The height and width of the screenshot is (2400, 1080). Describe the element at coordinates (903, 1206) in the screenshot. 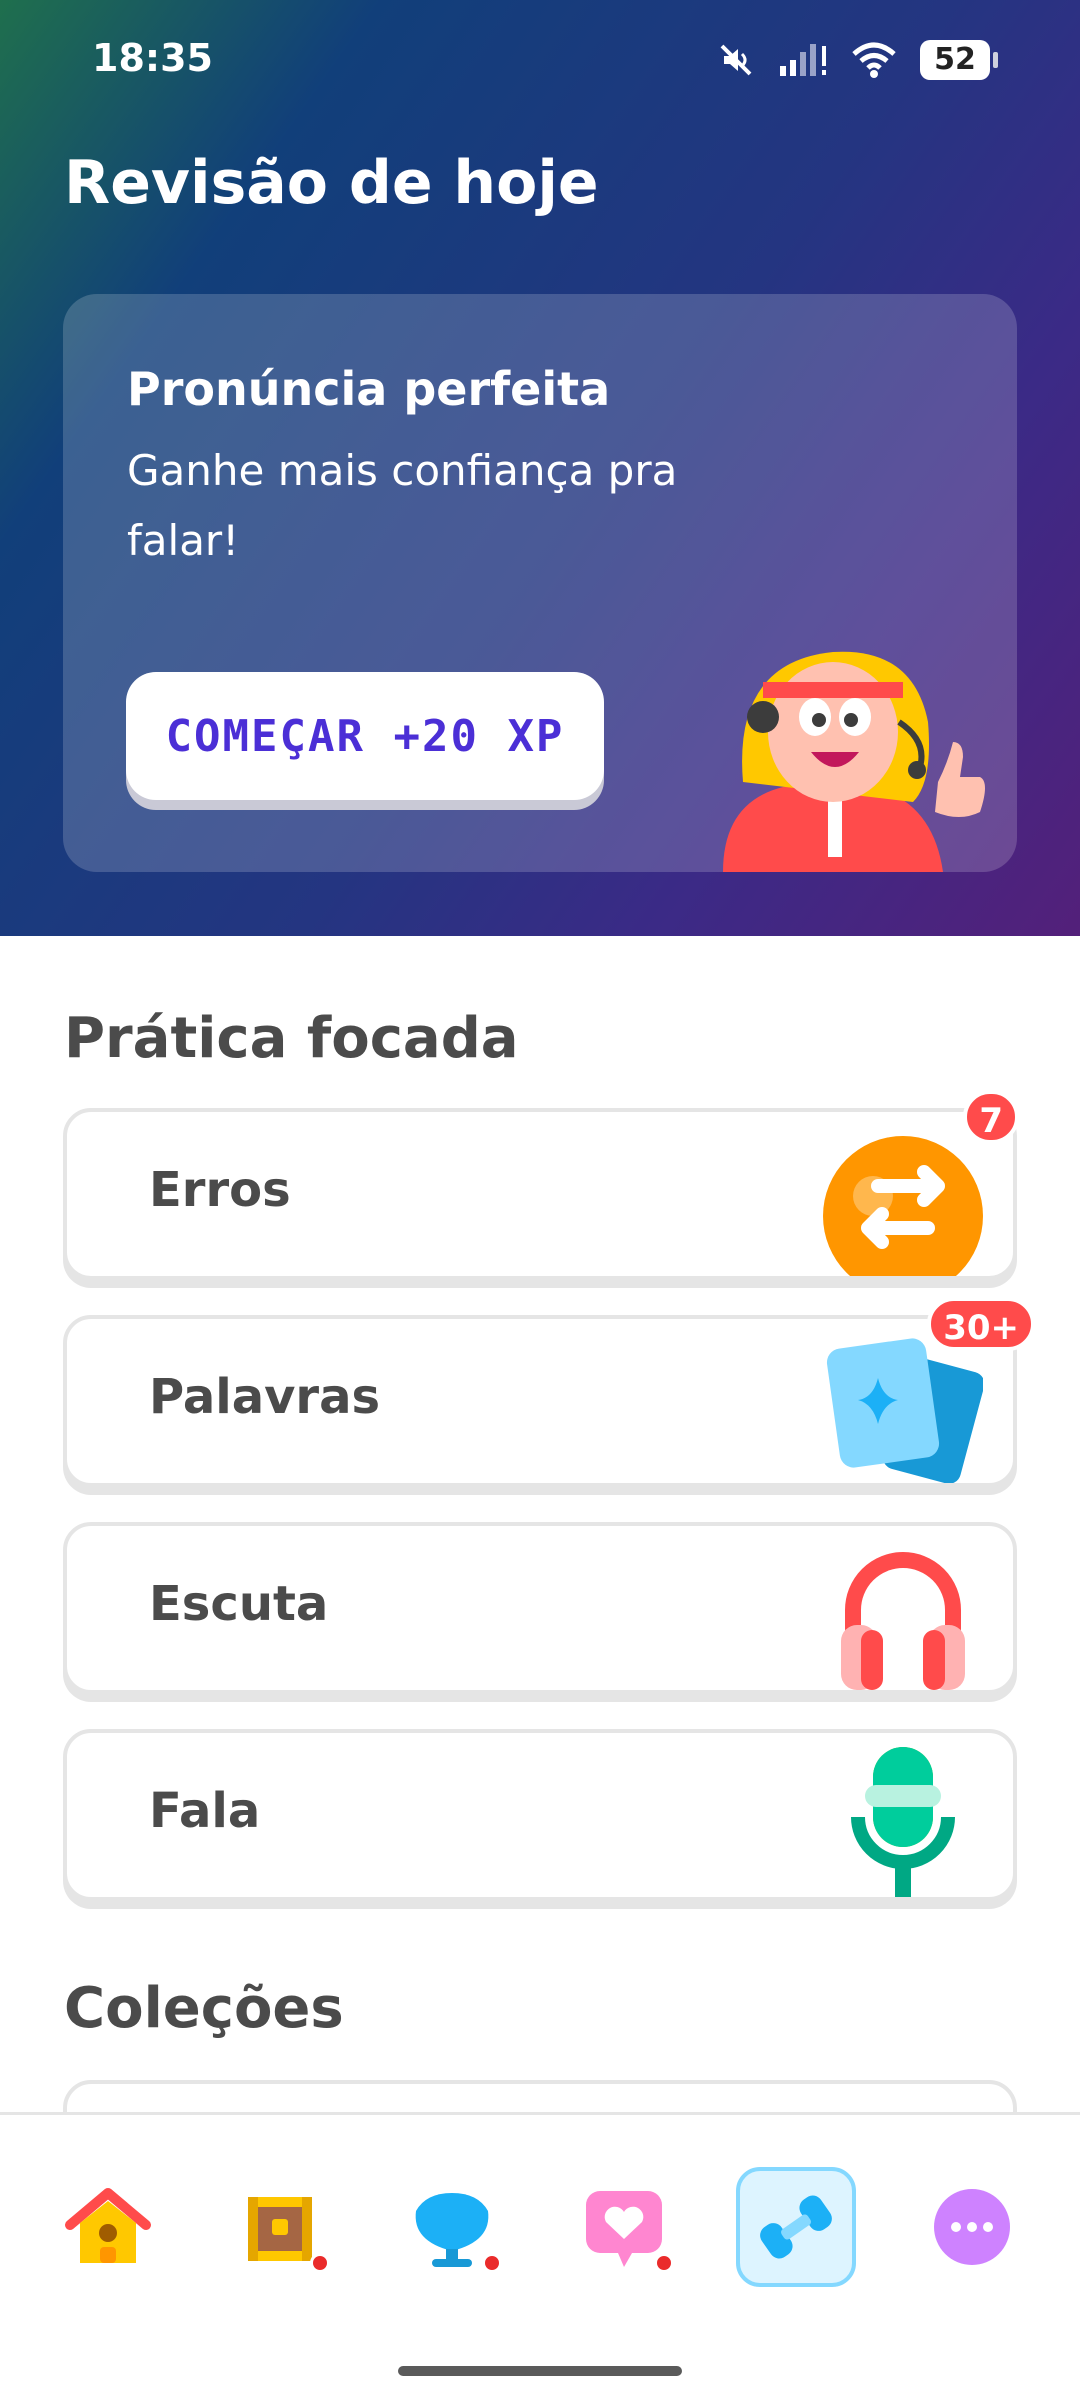

I see `refresh-icon` at that location.